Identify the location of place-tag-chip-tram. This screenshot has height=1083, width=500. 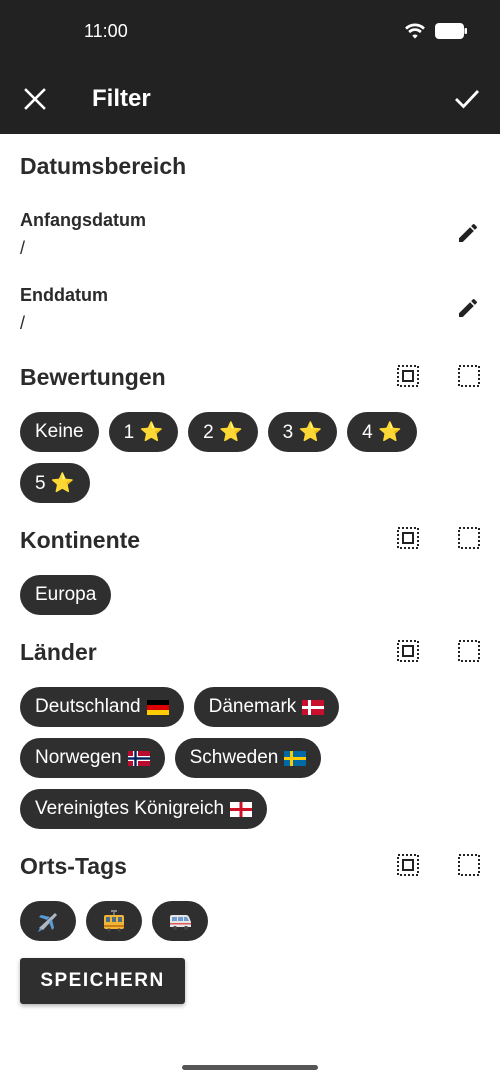
(114, 921).